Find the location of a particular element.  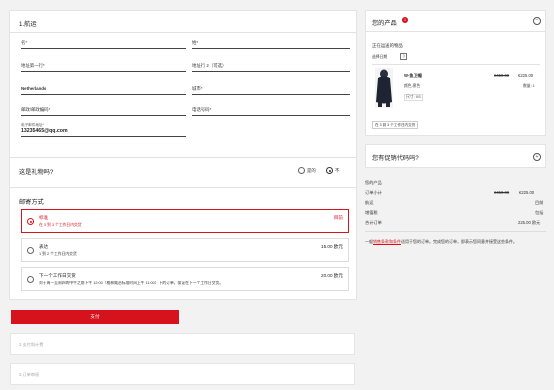

shipping-option-desc: 在 3 到 3 个工作日内交货 is located at coordinates (60, 225).